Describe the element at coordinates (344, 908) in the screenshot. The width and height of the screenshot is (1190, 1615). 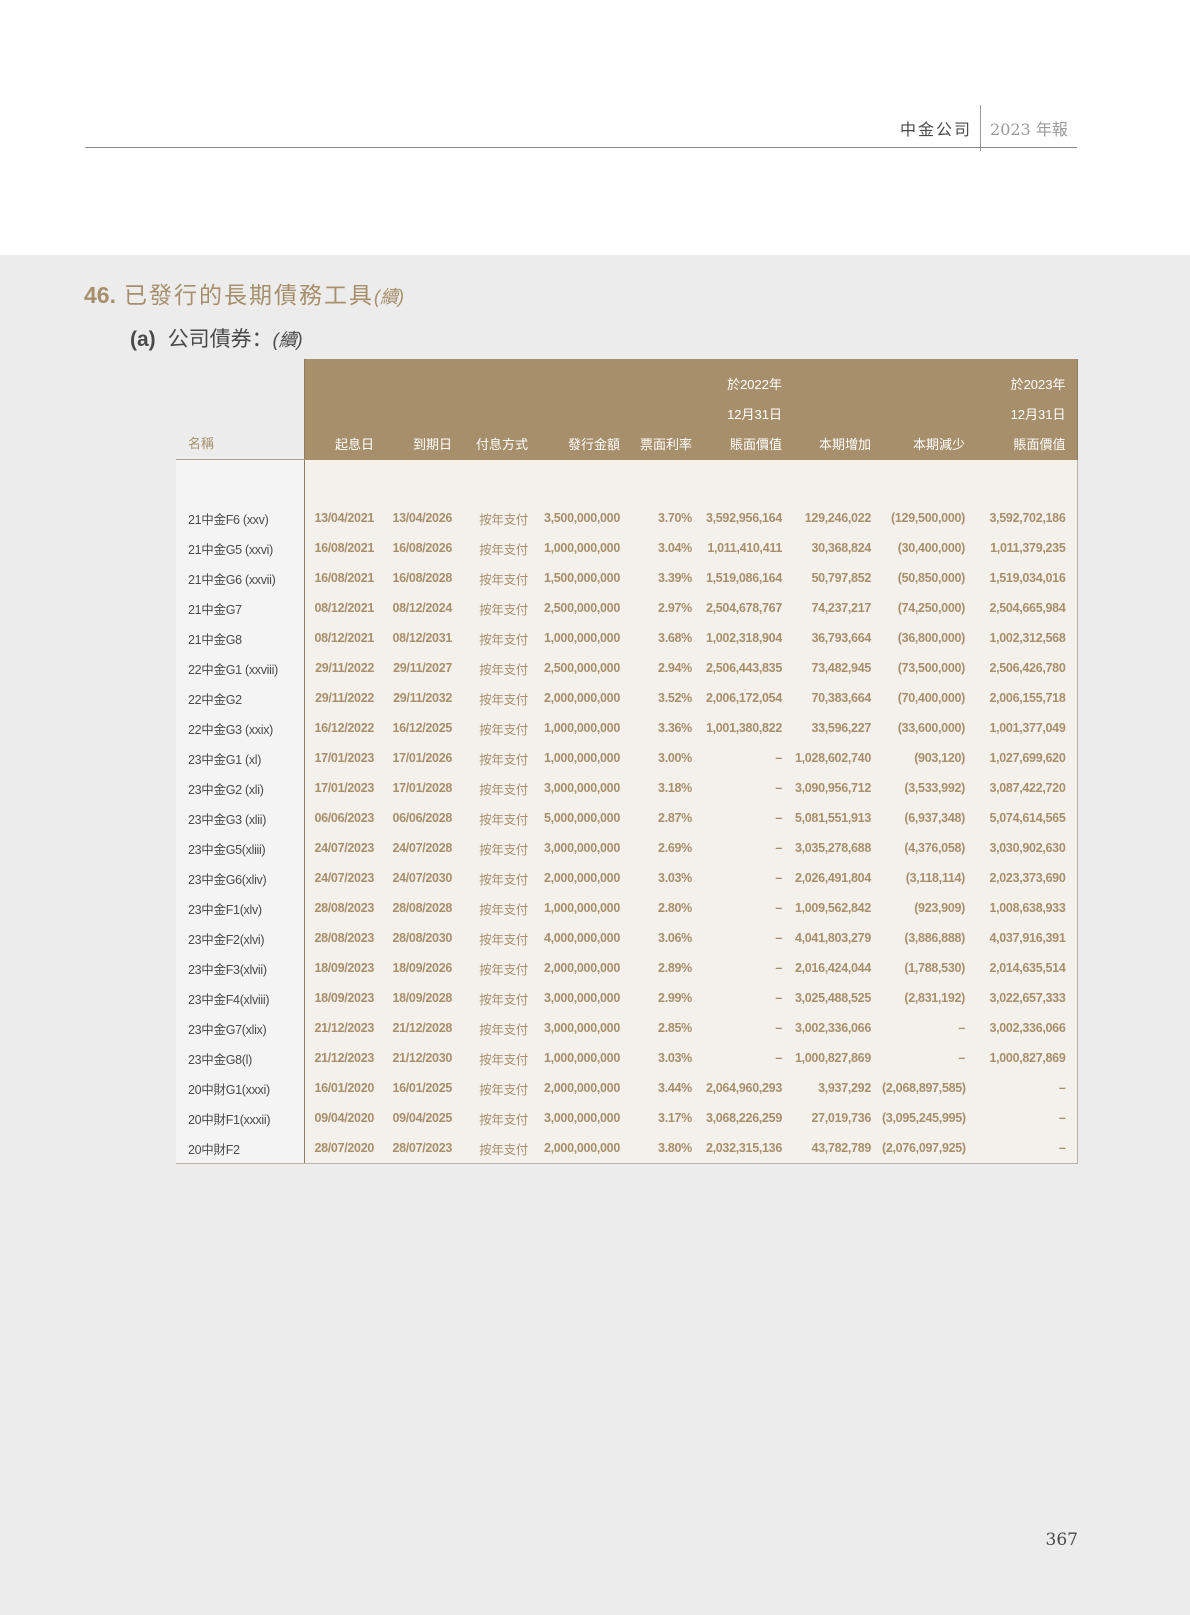
I see `cell-start-date: 28/08/2023` at that location.